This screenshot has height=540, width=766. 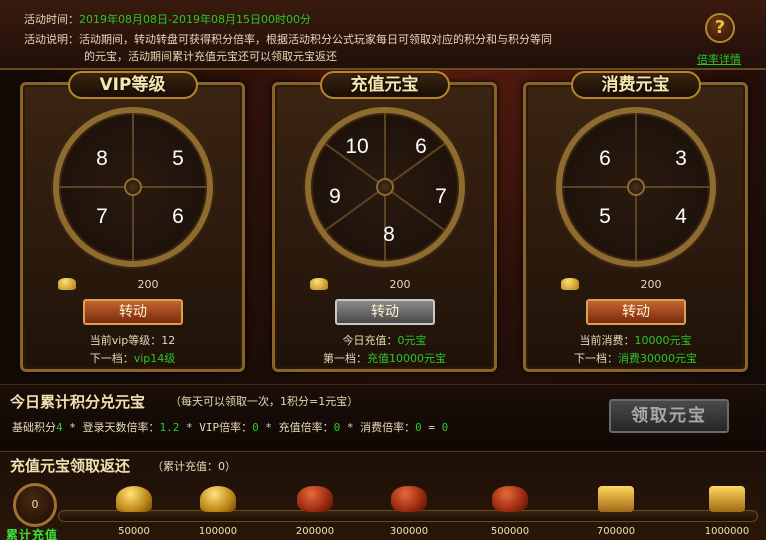 I want to click on reward-tier: 200000, so click(x=315, y=509).